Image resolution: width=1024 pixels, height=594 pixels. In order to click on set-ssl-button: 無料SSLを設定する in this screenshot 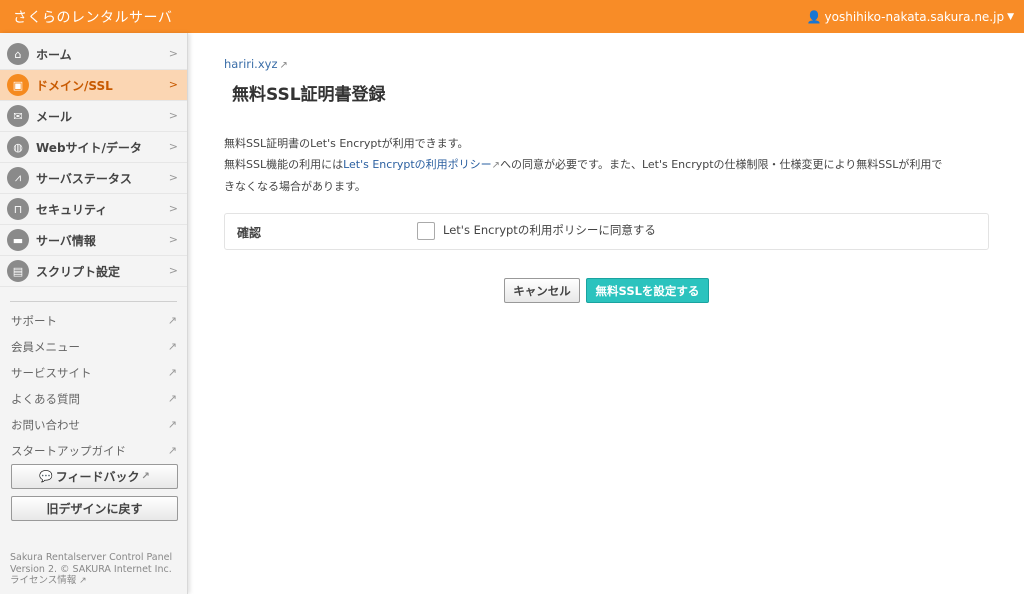, I will do `click(647, 290)`.